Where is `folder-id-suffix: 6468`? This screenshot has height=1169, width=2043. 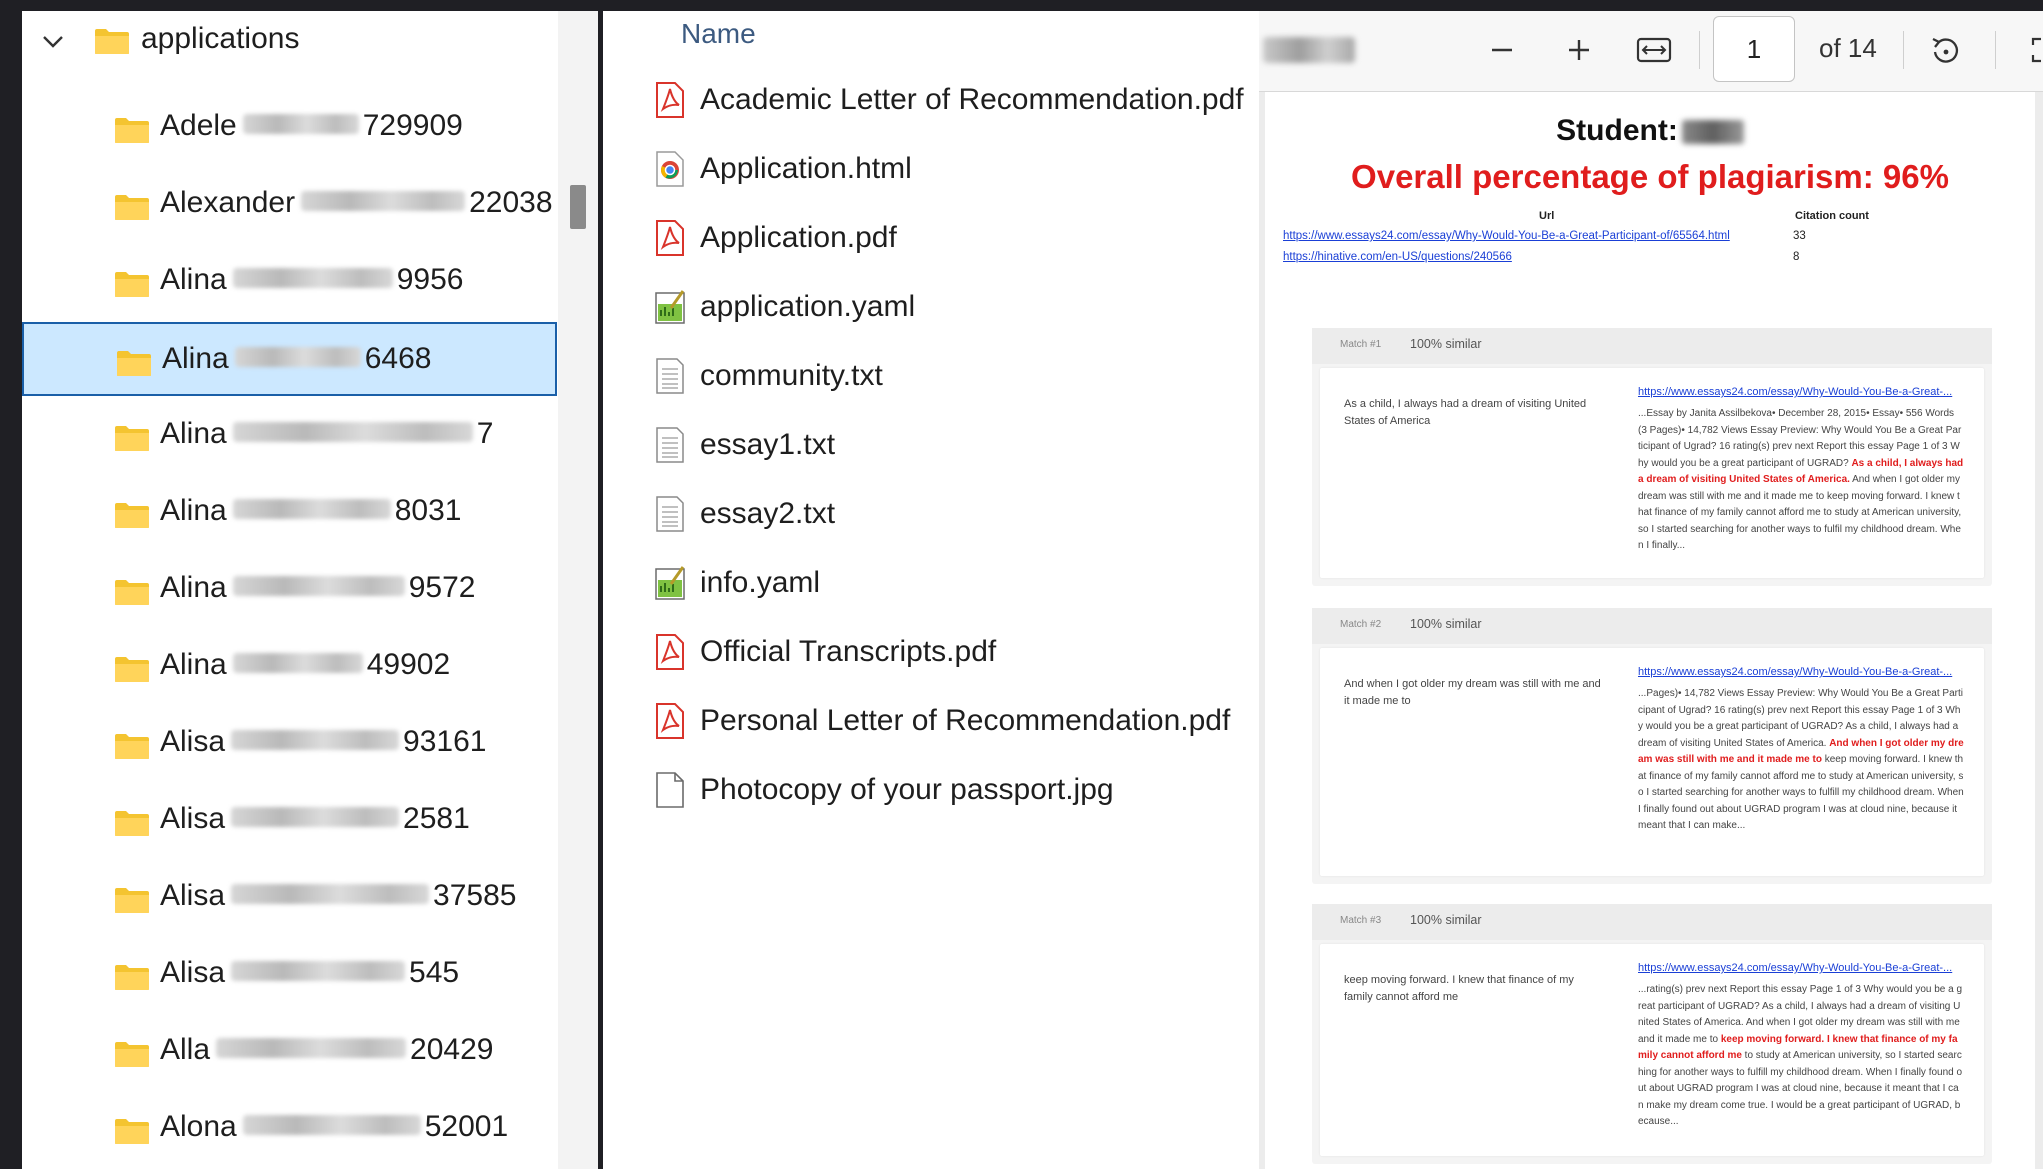
folder-id-suffix: 6468 is located at coordinates (398, 358).